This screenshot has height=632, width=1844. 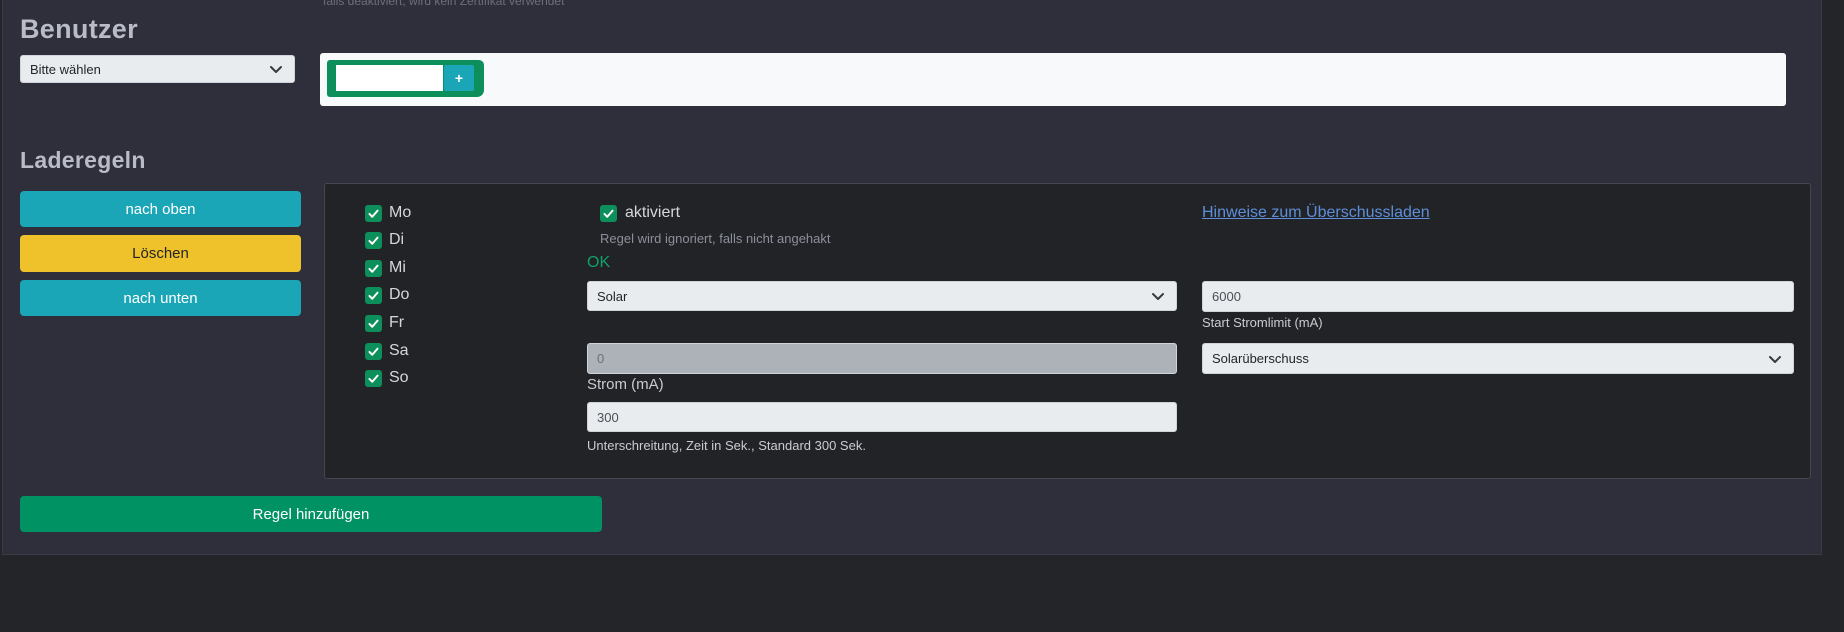 I want to click on user-tag: +, so click(x=405, y=78).